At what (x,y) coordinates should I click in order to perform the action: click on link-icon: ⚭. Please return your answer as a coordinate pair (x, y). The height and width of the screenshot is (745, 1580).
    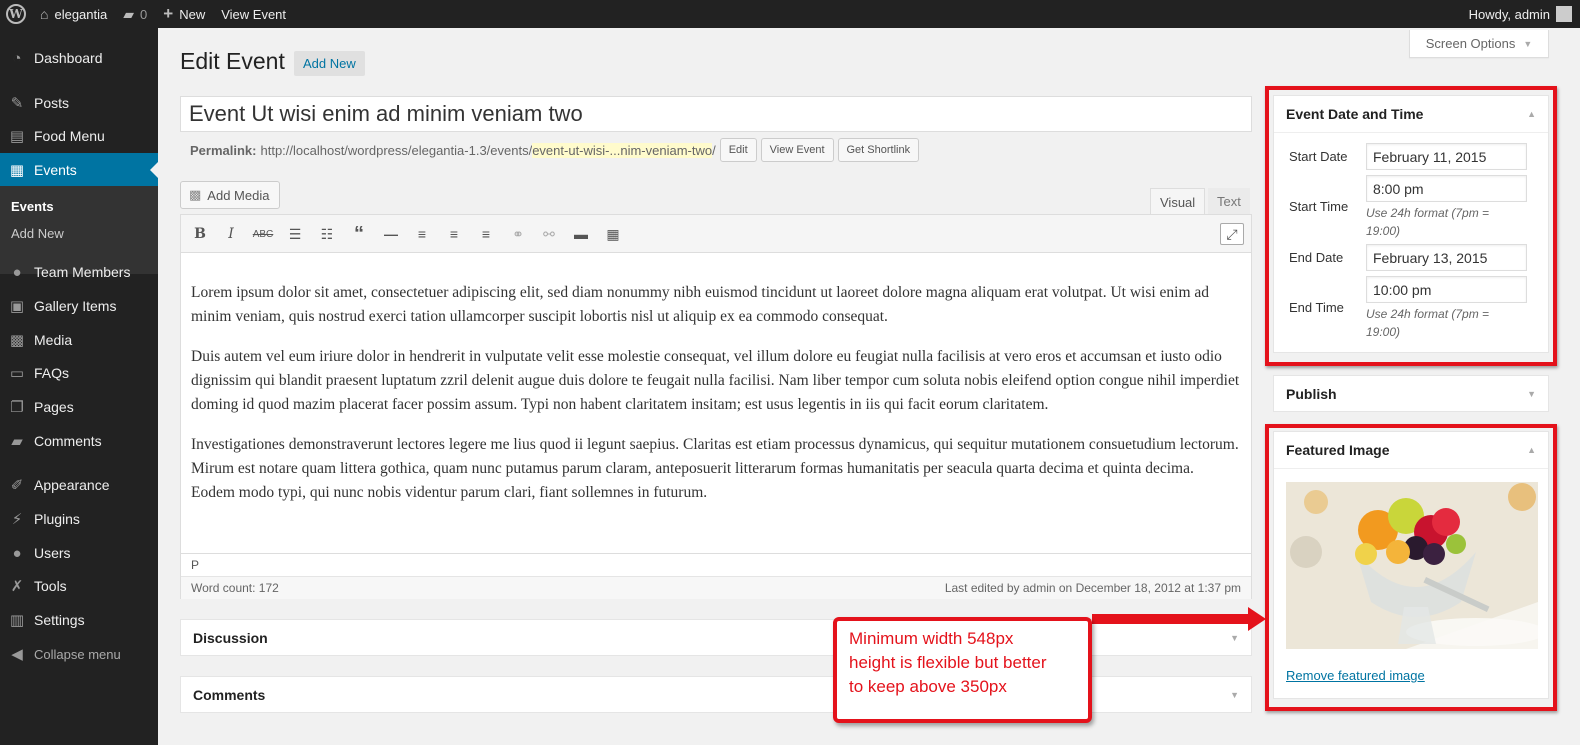
    Looking at the image, I should click on (518, 234).